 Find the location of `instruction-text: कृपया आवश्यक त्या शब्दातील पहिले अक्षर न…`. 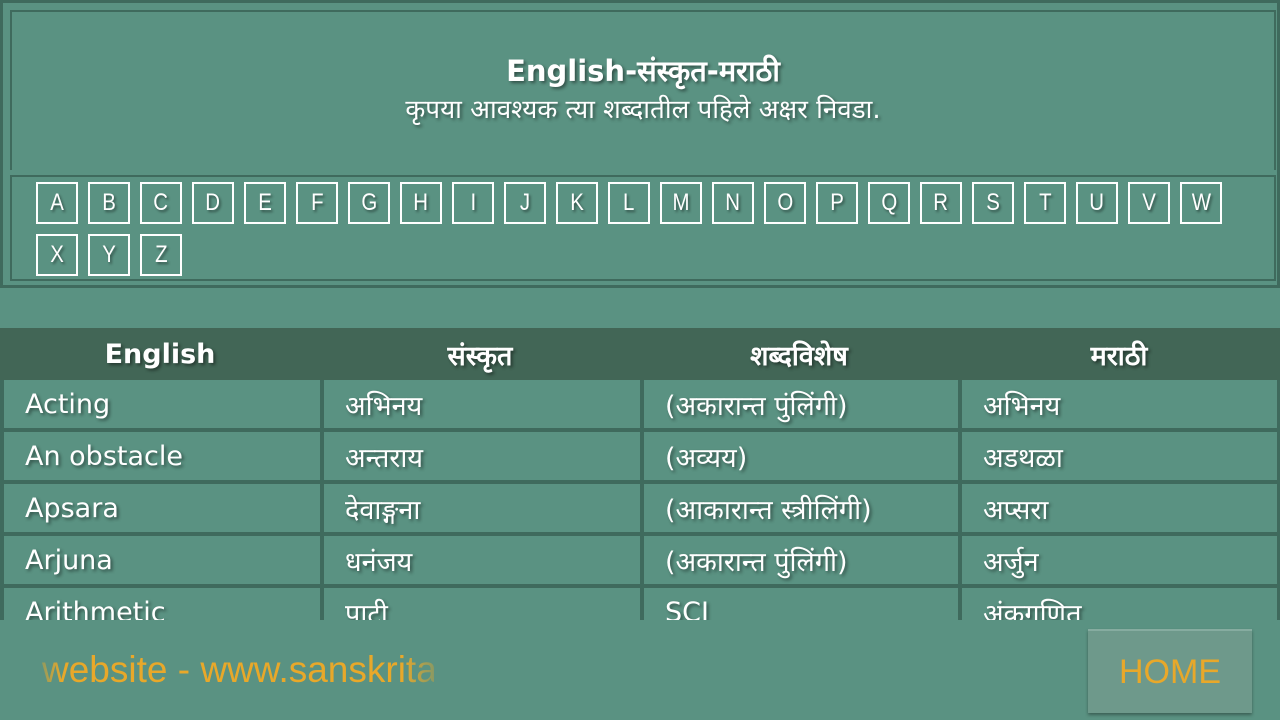

instruction-text: कृपया आवश्यक त्या शब्दातील पहिले अक्षर न… is located at coordinates (643, 109).